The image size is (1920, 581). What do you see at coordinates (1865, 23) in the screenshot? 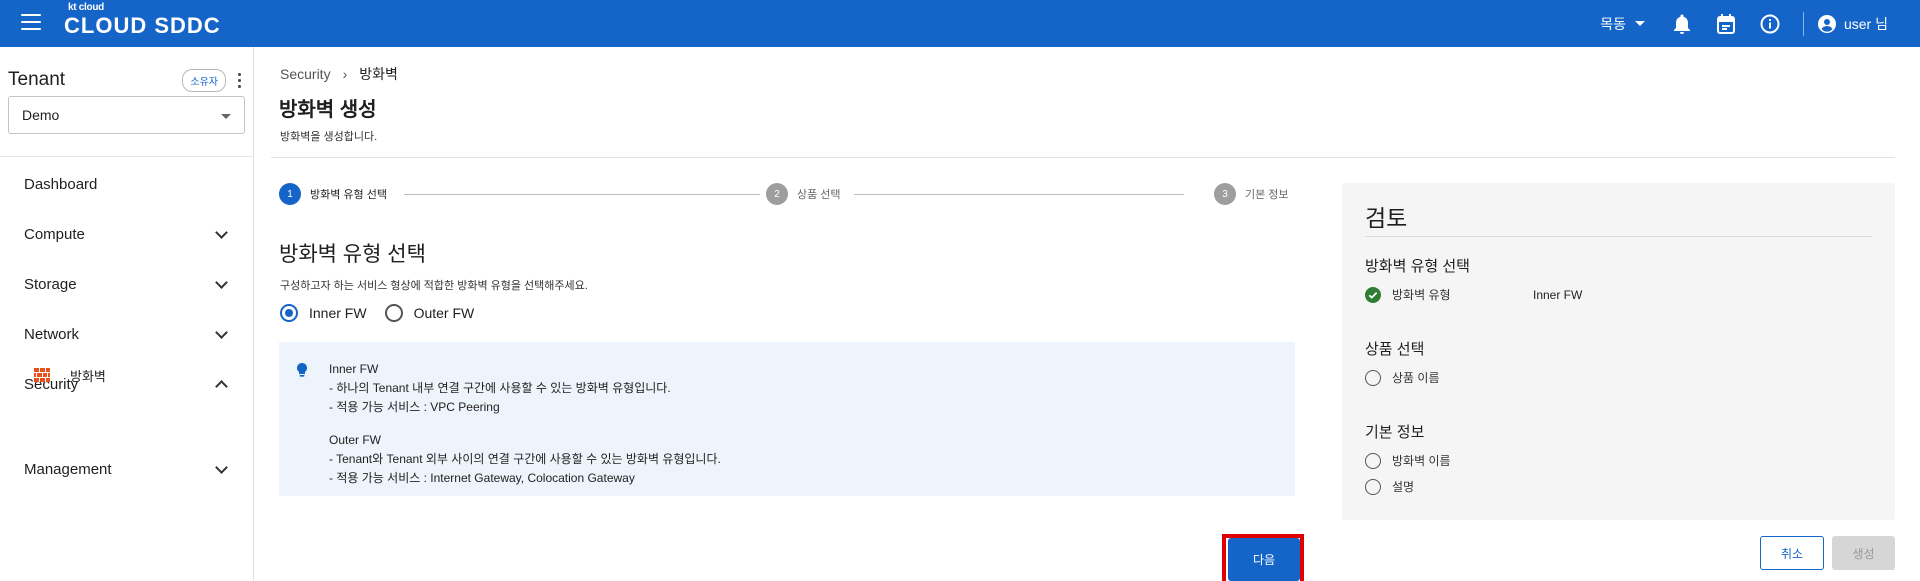
I see `user-name: user 님` at bounding box center [1865, 23].